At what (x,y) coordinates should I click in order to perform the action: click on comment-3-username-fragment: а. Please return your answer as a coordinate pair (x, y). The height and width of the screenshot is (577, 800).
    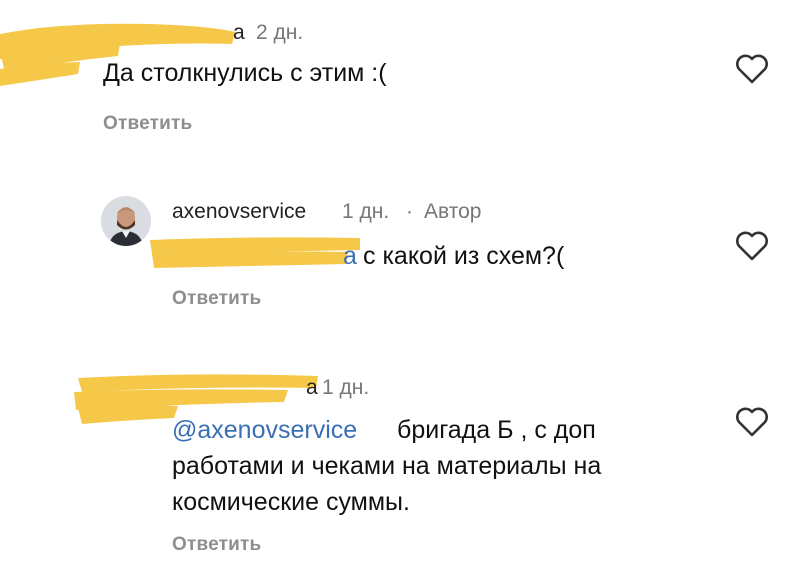
    Looking at the image, I should click on (312, 388).